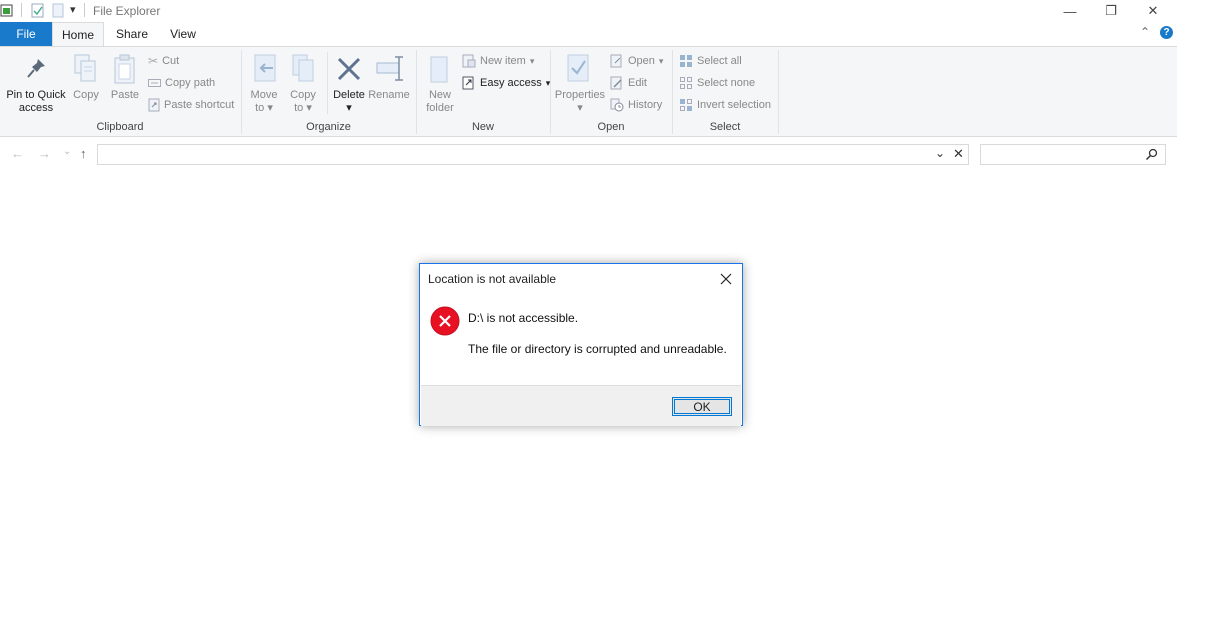  I want to click on invert-selection-label: Invert selection, so click(734, 105).